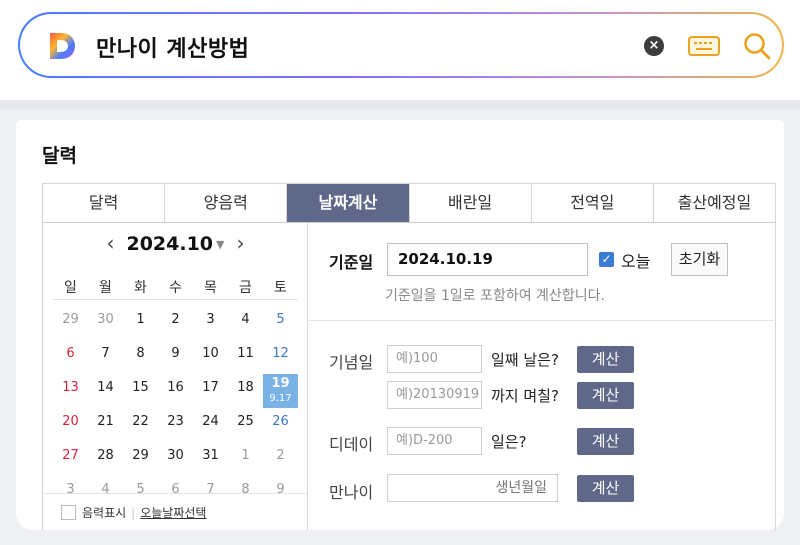 Image resolution: width=800 pixels, height=545 pixels. What do you see at coordinates (226, 203) in the screenshot?
I see `tab-solar-lunar: 양음력` at bounding box center [226, 203].